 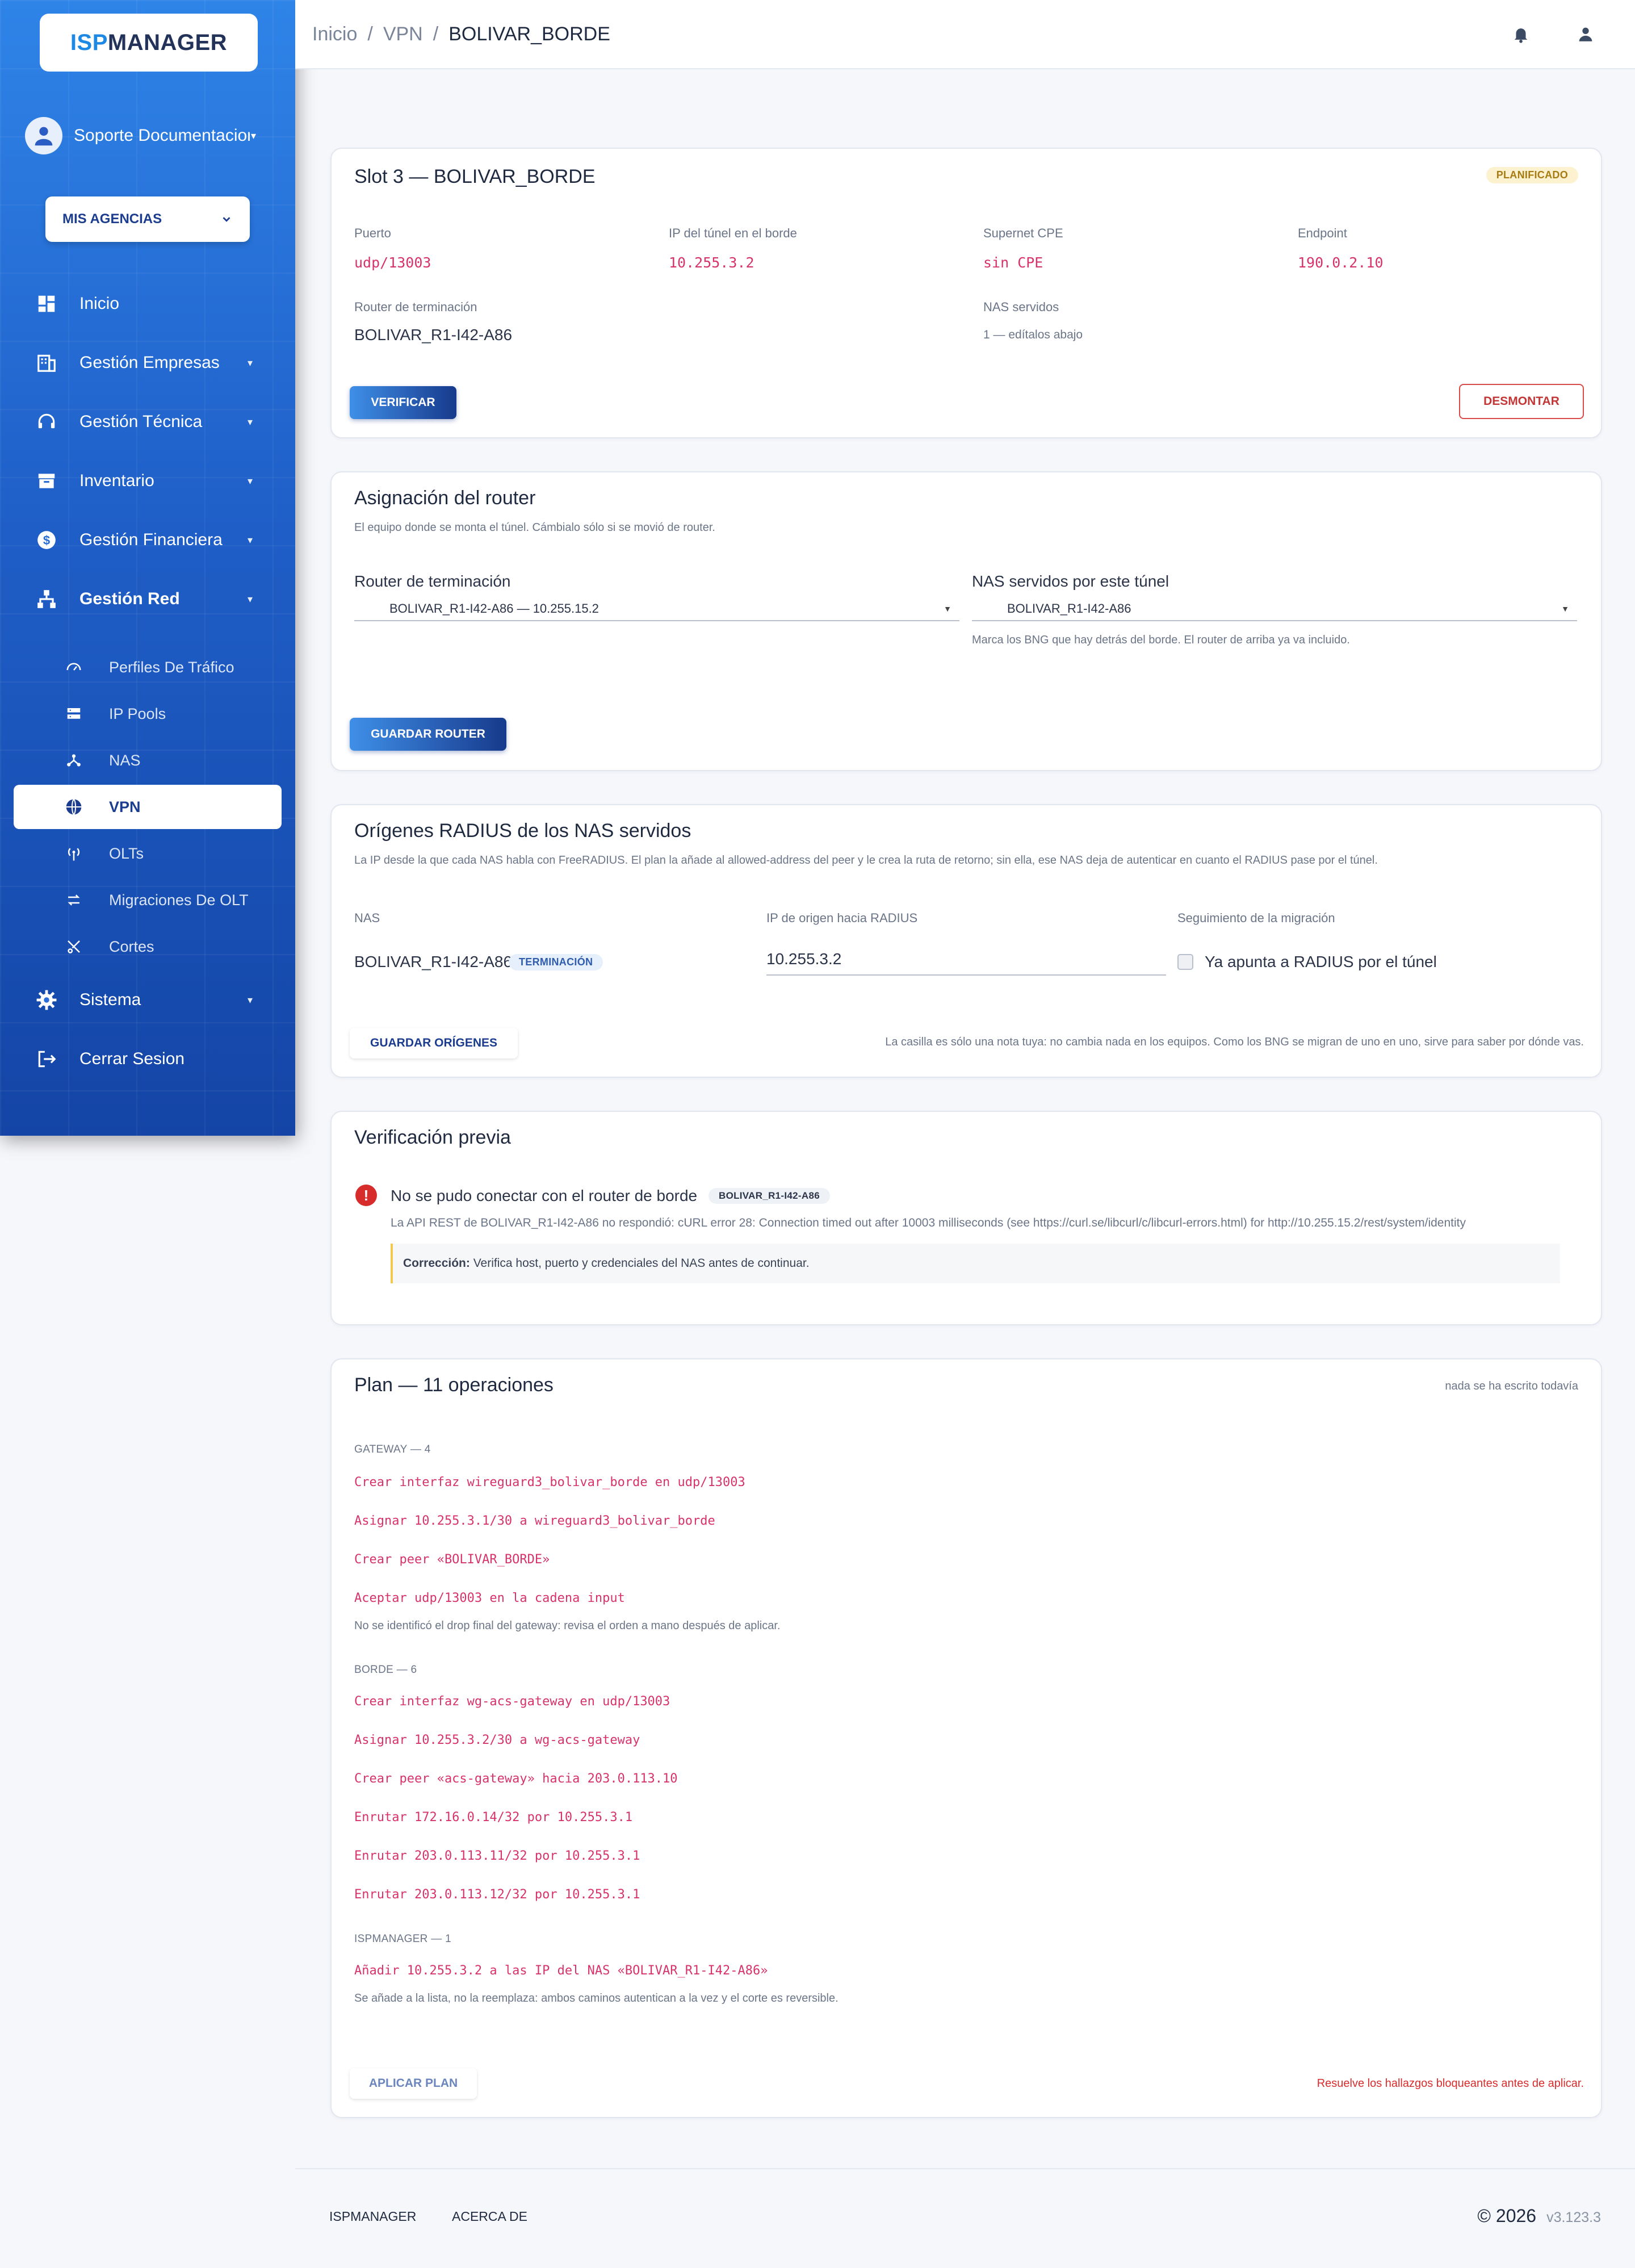 What do you see at coordinates (147, 760) in the screenshot?
I see `subnav-nas: NAS` at bounding box center [147, 760].